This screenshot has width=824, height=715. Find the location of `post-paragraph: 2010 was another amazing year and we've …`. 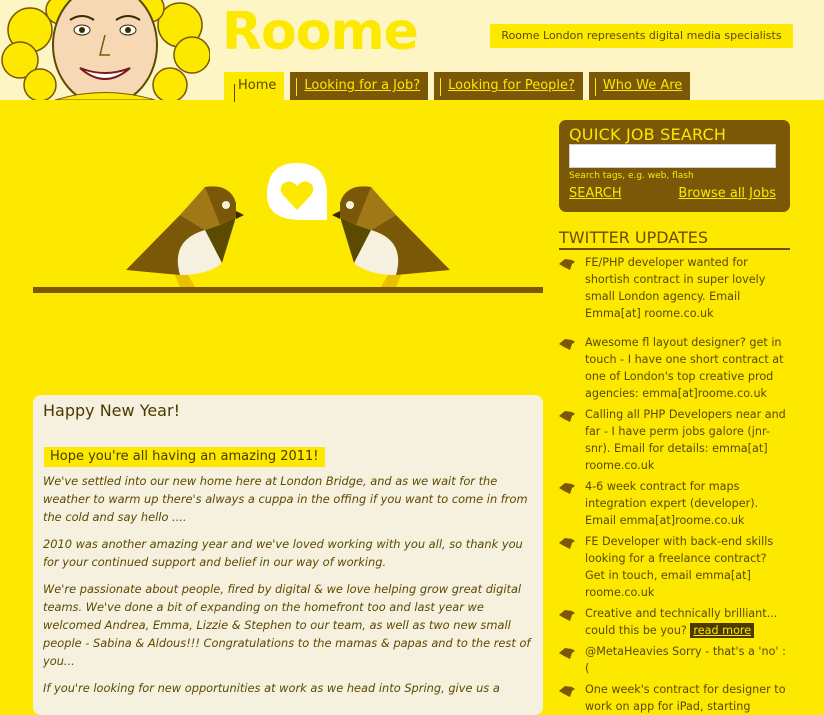

post-paragraph: 2010 was another amazing year and we've … is located at coordinates (283, 553).